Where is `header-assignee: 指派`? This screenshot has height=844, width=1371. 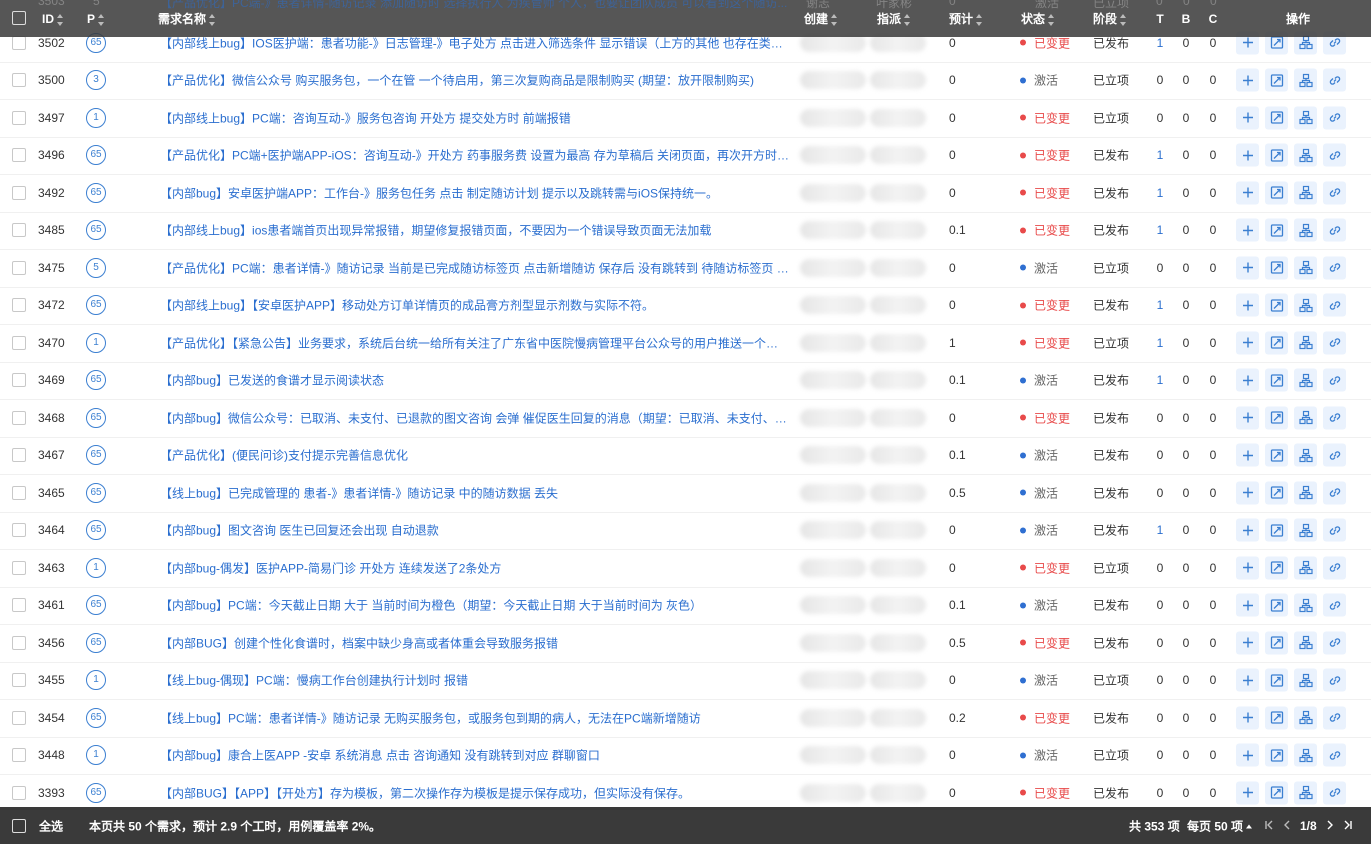
header-assignee: 指派 is located at coordinates (905, 19).